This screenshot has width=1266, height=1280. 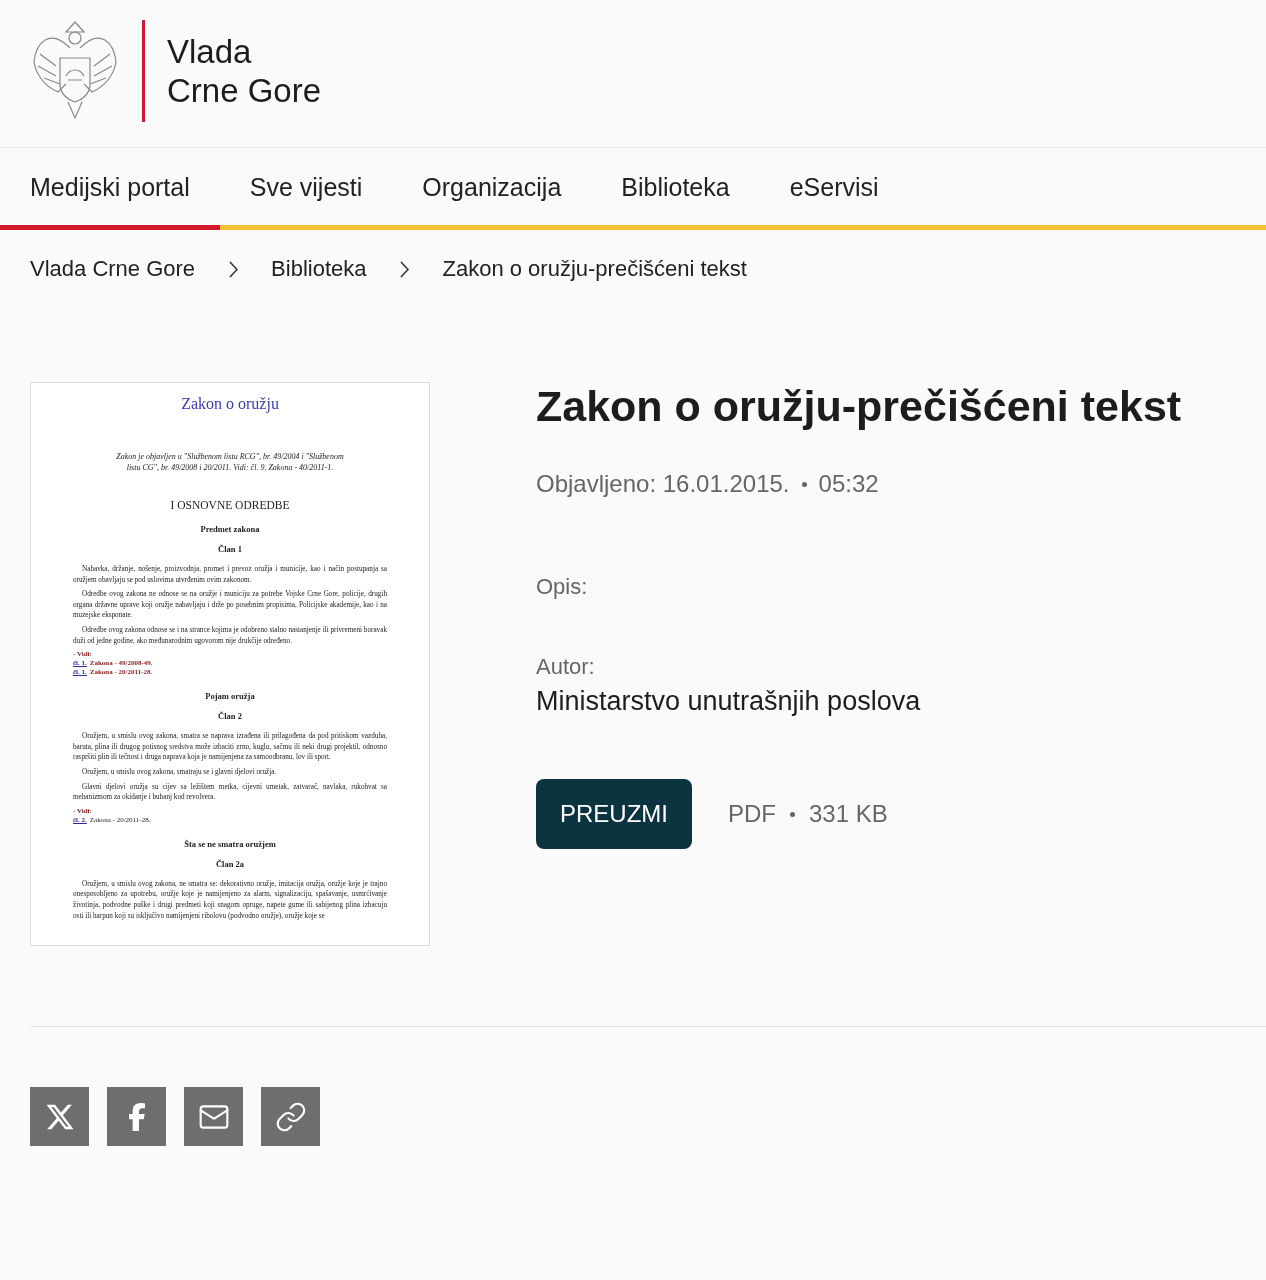 What do you see at coordinates (230, 863) in the screenshot?
I see `document-subheading: Član 2a` at bounding box center [230, 863].